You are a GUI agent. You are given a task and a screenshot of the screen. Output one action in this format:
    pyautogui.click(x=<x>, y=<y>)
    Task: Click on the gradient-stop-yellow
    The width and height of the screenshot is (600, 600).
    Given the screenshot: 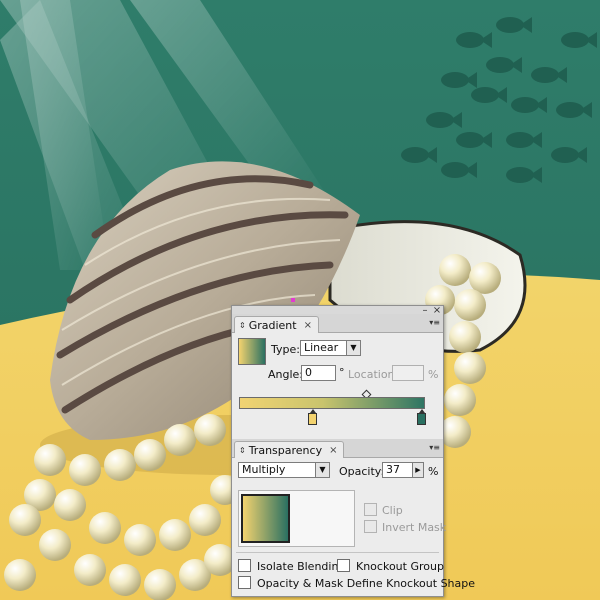 What is the action you would take?
    pyautogui.click(x=312, y=417)
    